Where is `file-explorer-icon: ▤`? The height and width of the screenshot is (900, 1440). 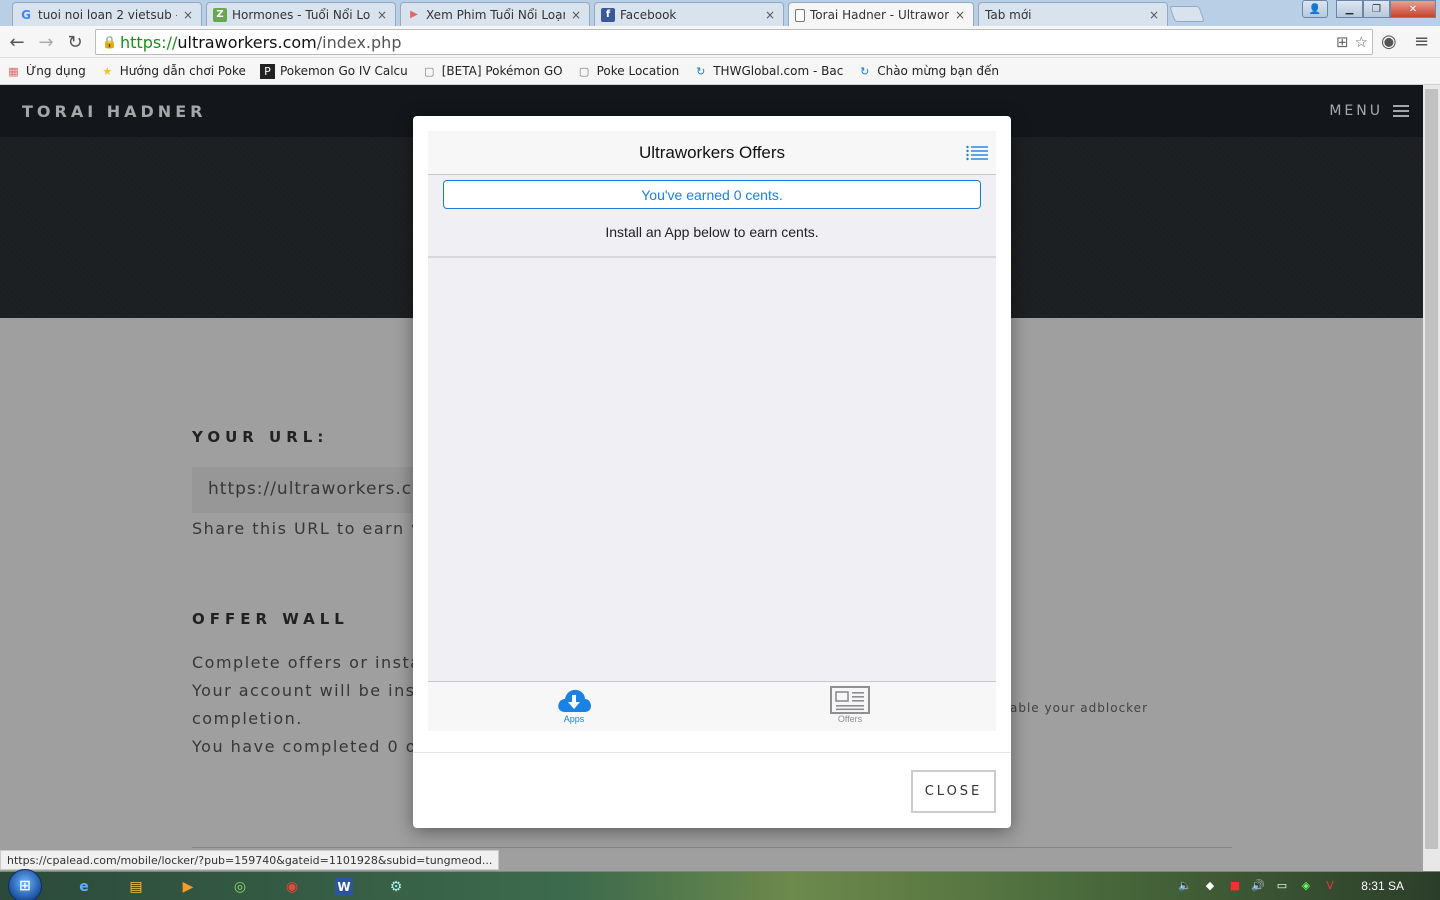
file-explorer-icon: ▤ is located at coordinates (136, 887).